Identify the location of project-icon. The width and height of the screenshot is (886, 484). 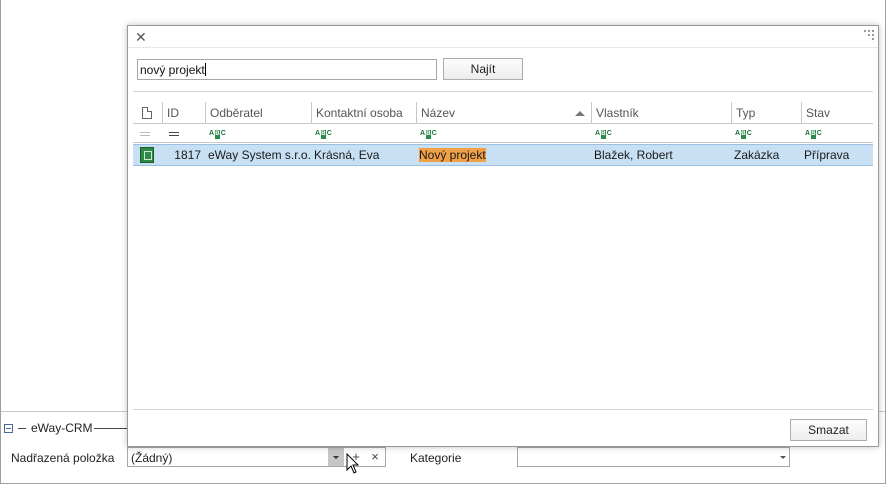
(147, 155).